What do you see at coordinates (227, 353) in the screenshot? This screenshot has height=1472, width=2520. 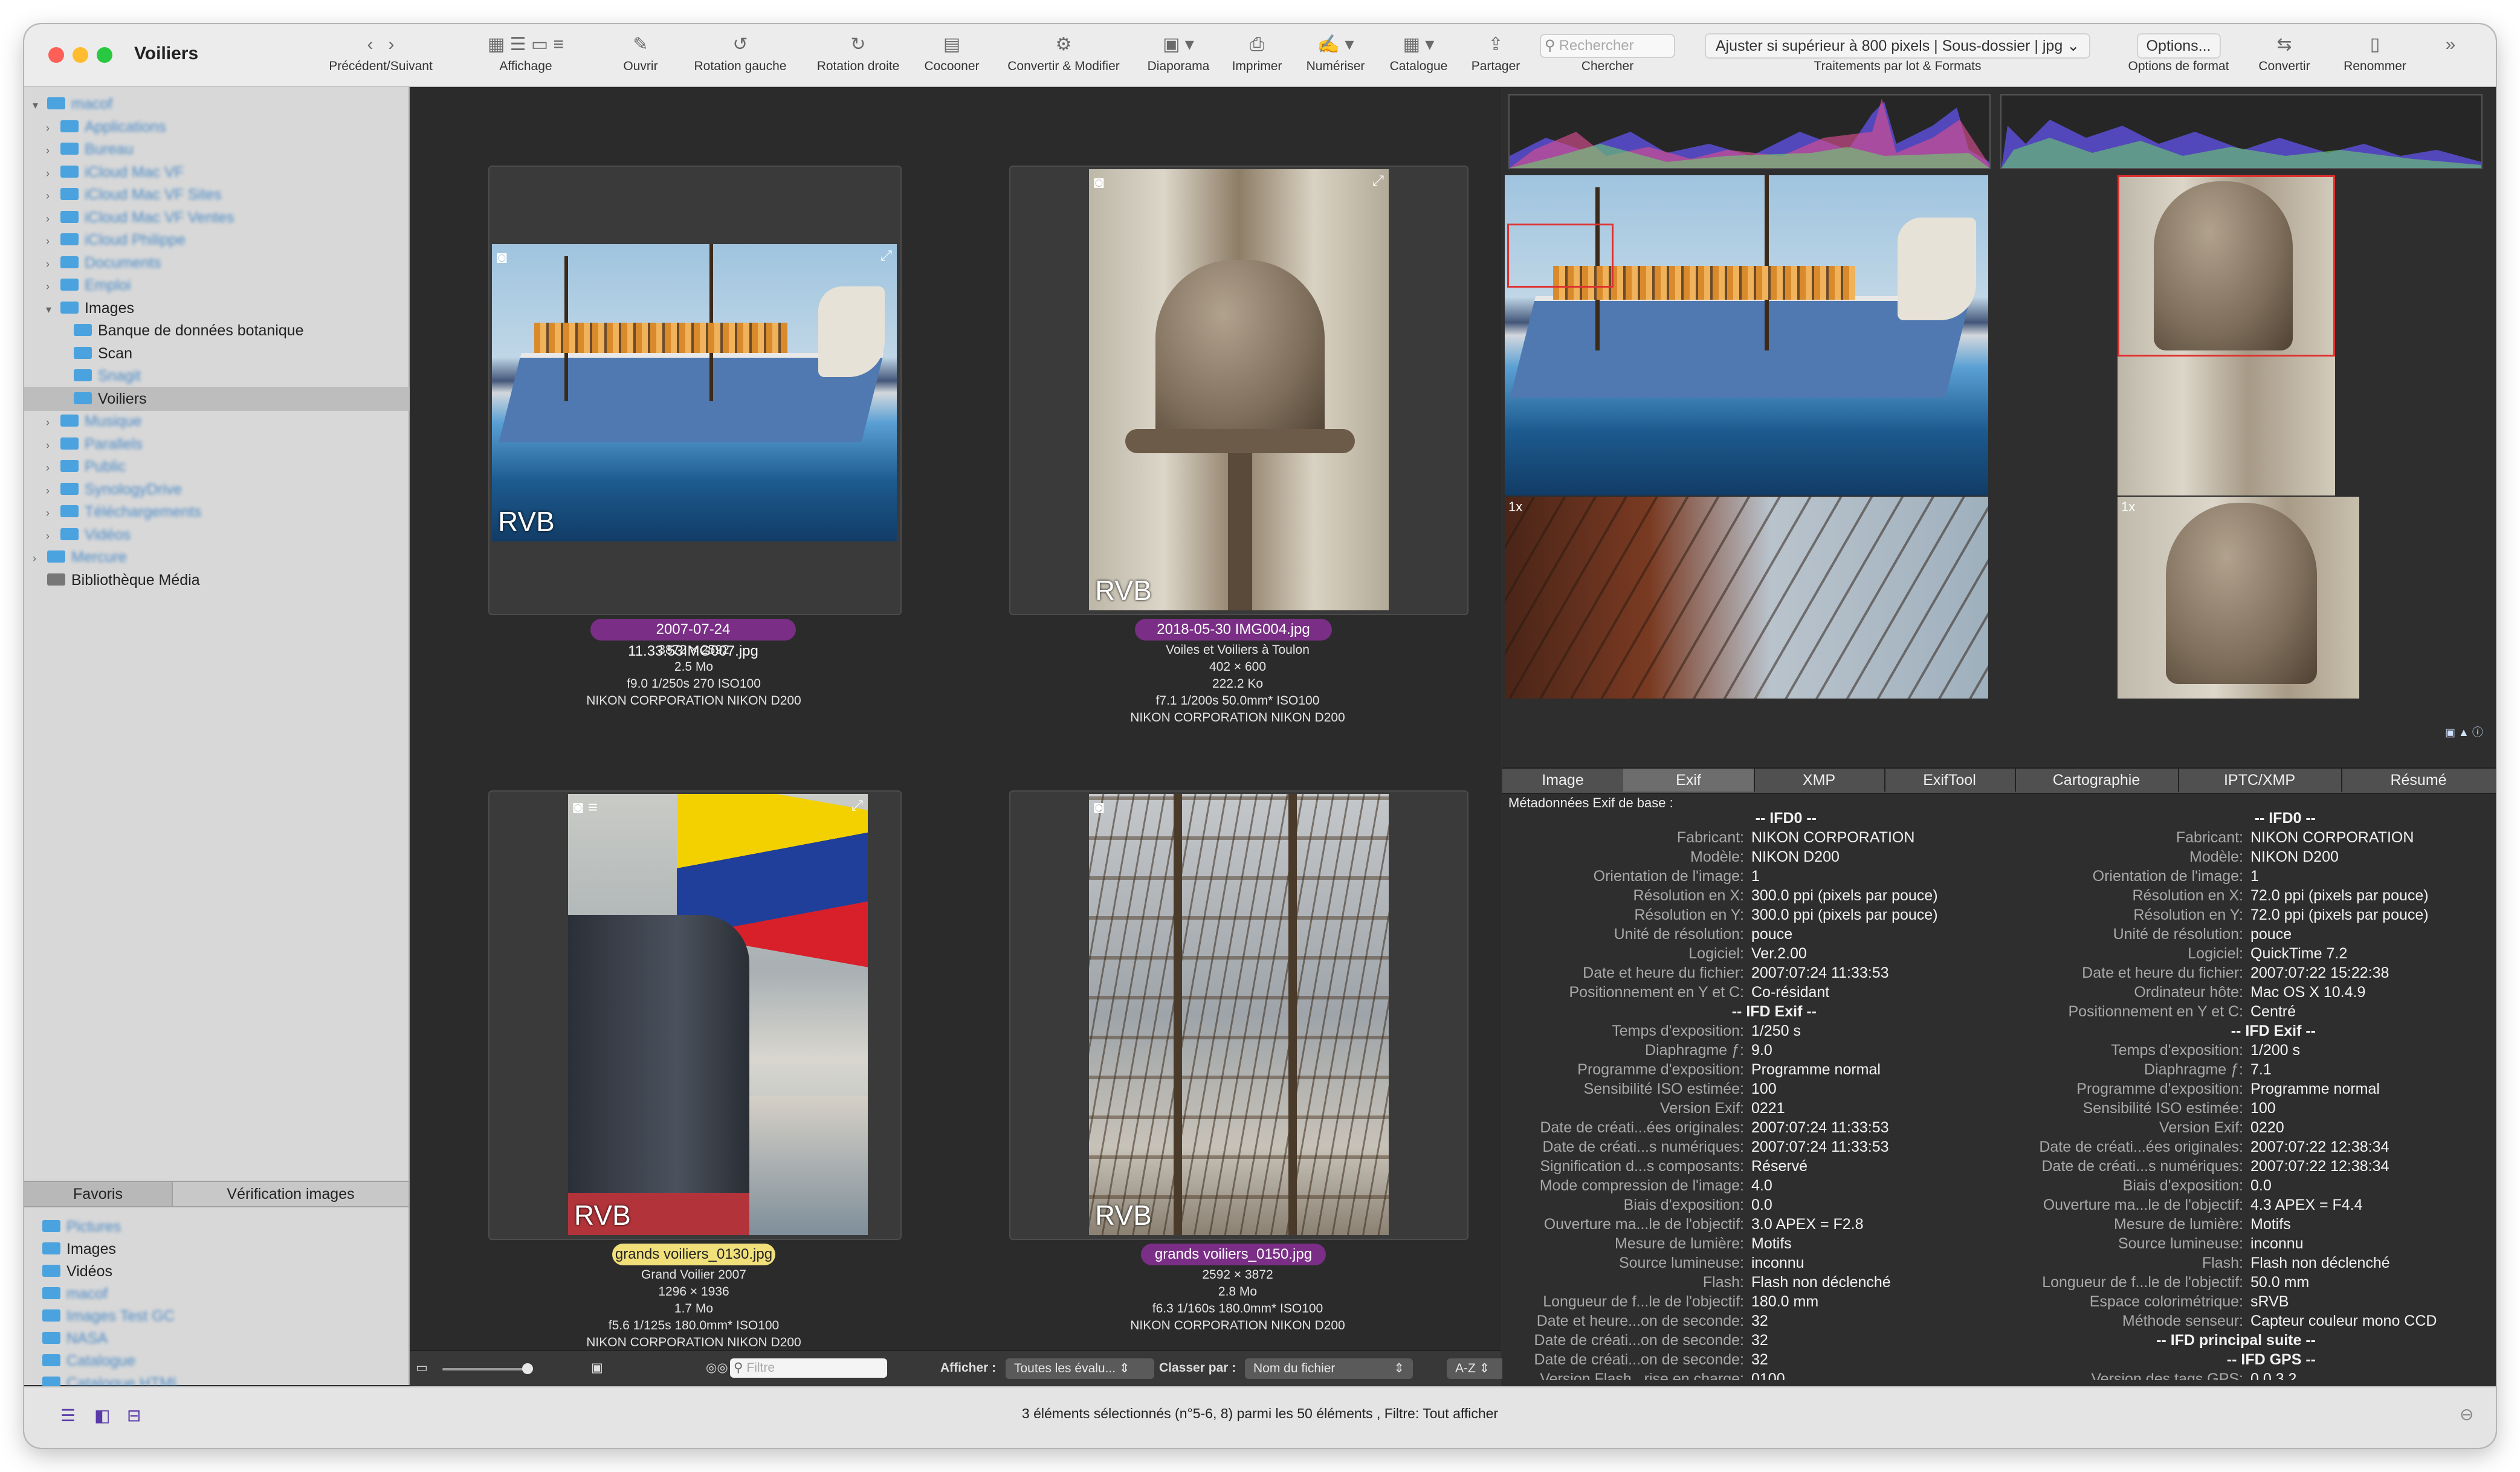 I see `sidebar-item: Scan` at bounding box center [227, 353].